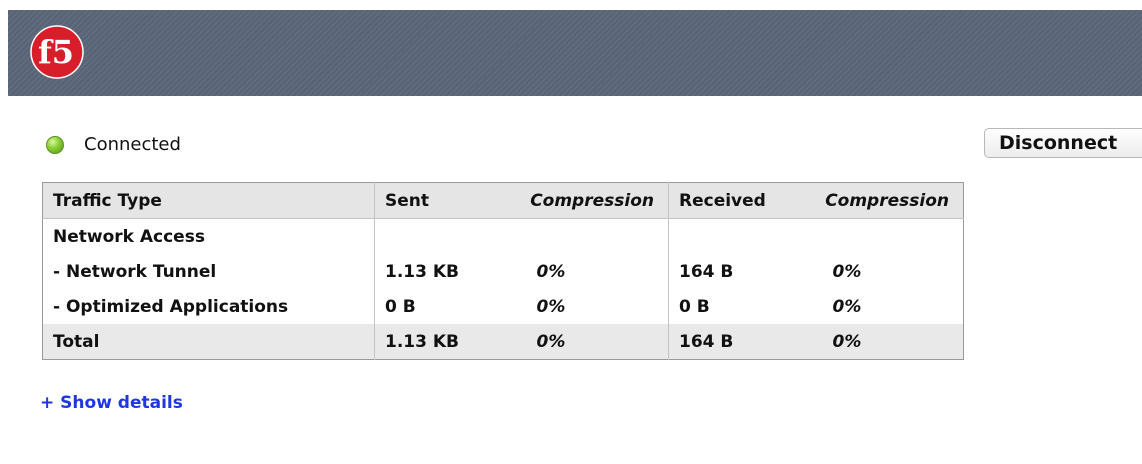 The height and width of the screenshot is (464, 1142). Describe the element at coordinates (208, 306) in the screenshot. I see `cell-type: - Optimized Applications` at that location.